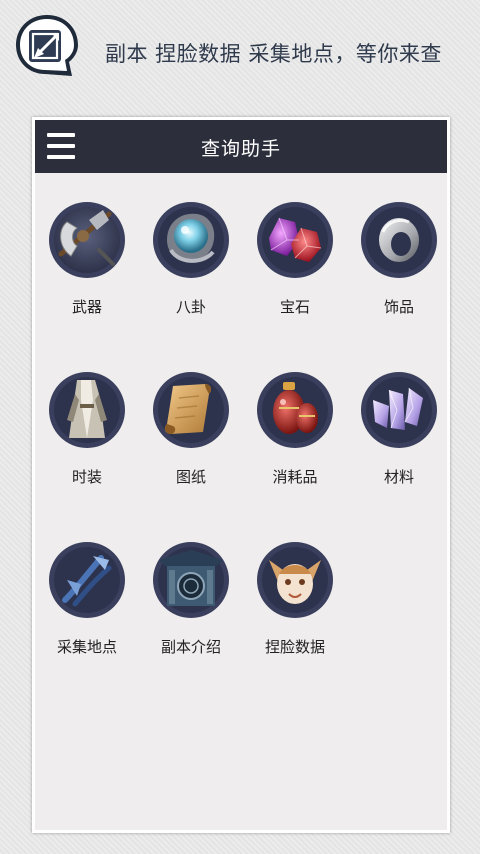 The width and height of the screenshot is (480, 854). I want to click on category-material: 材料, so click(397, 435).